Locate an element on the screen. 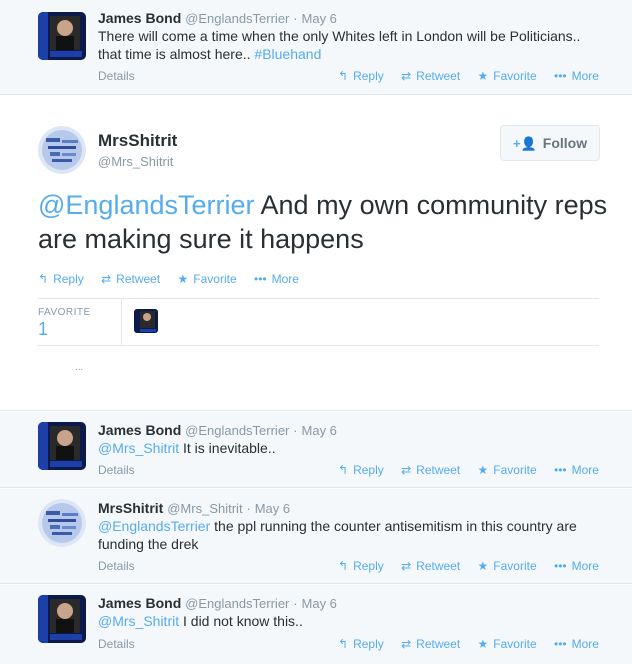 This screenshot has height=664, width=632. stat-divider is located at coordinates (121, 322).